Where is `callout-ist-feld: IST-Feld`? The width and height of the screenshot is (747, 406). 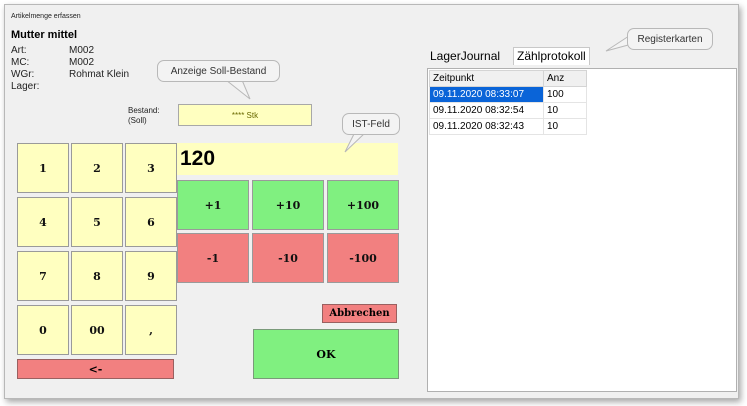 callout-ist-feld: IST-Feld is located at coordinates (371, 124).